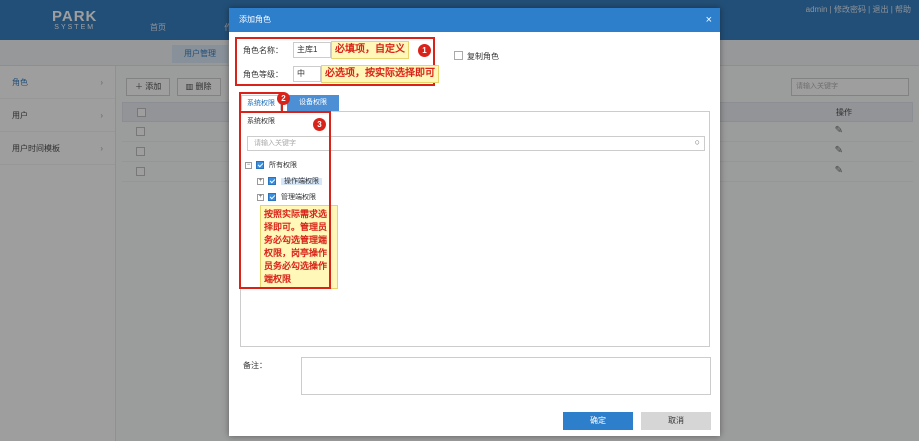 The width and height of the screenshot is (919, 441). What do you see at coordinates (474, 20) in the screenshot?
I see `dialog-header: 添加角色 ×` at bounding box center [474, 20].